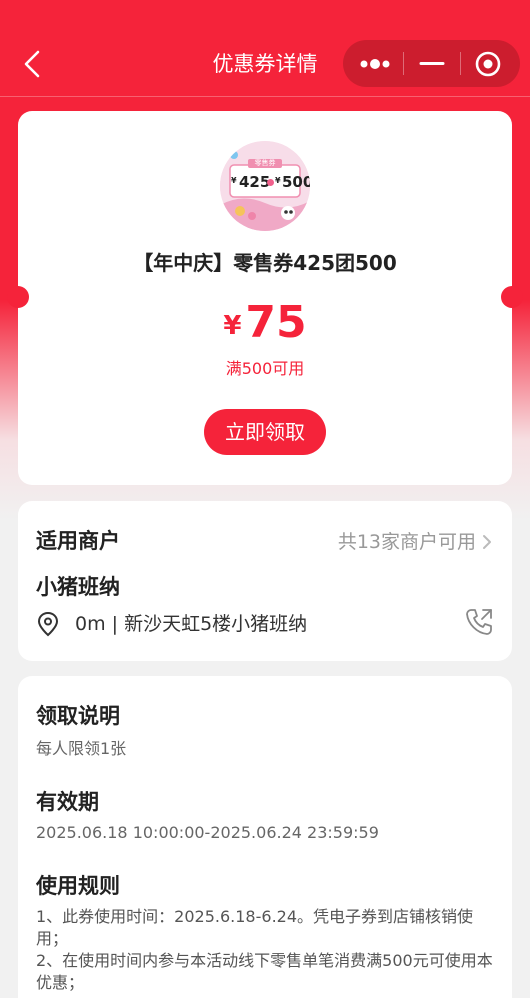 This screenshot has width=530, height=998. I want to click on coupon-image-flower-icon, so click(270, 182).